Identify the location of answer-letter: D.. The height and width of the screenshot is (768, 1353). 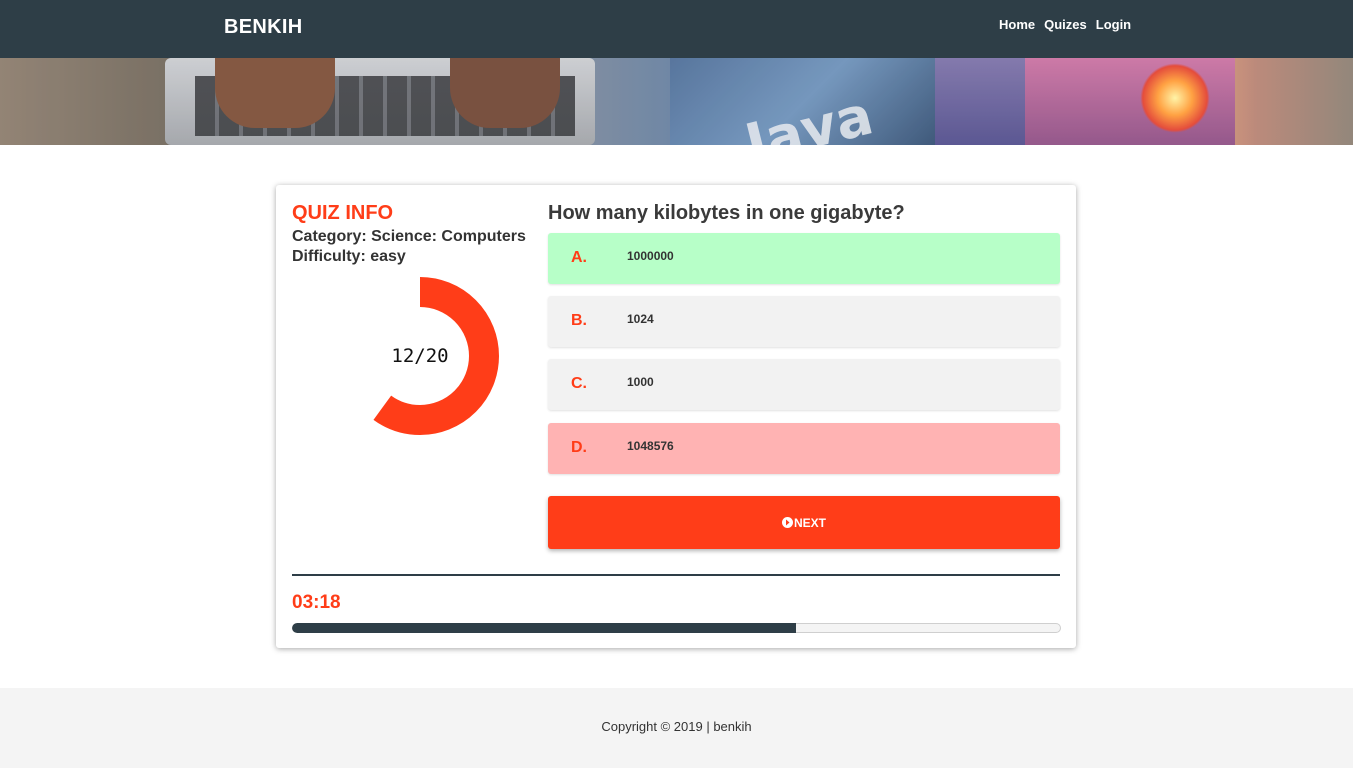
(579, 447).